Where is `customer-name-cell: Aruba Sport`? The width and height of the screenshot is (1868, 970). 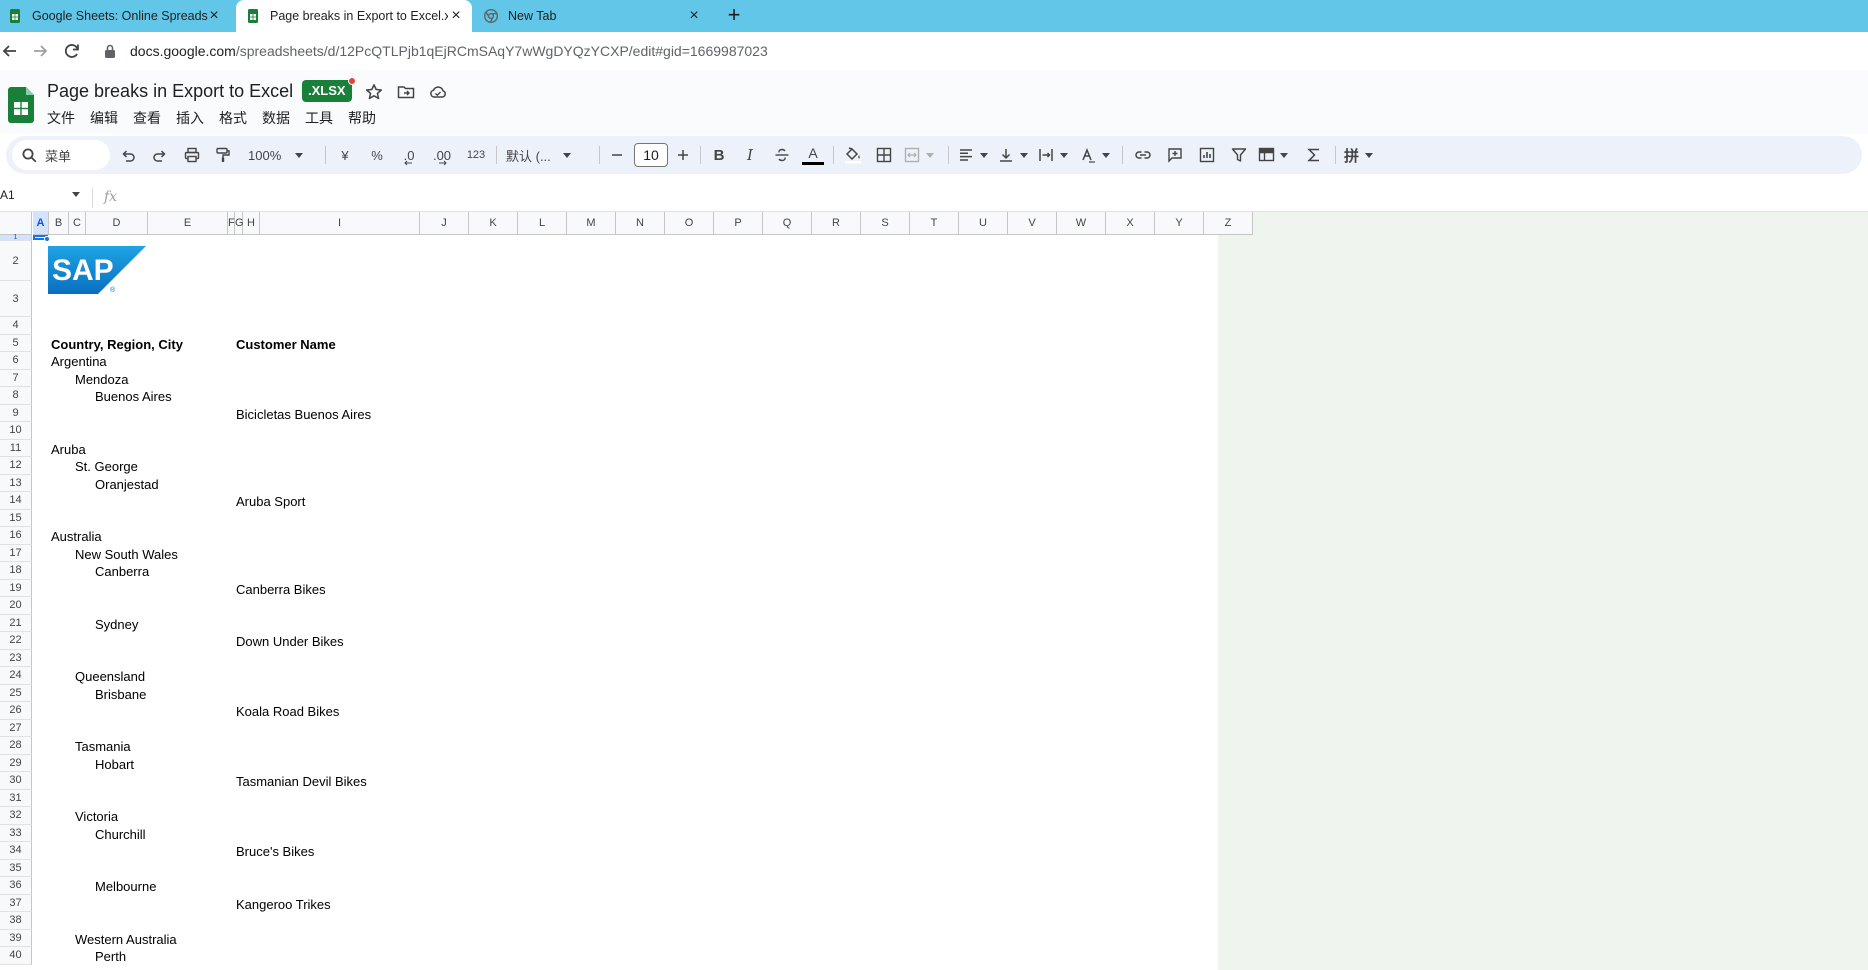
customer-name-cell: Aruba Sport is located at coordinates (270, 501).